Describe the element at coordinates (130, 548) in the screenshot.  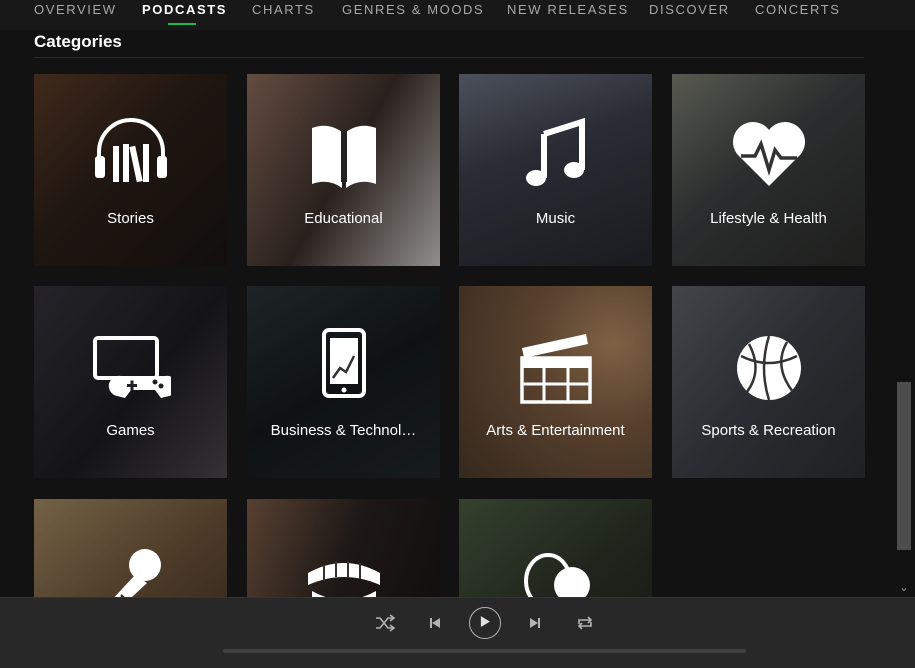
I see `category-tile-microphone` at that location.